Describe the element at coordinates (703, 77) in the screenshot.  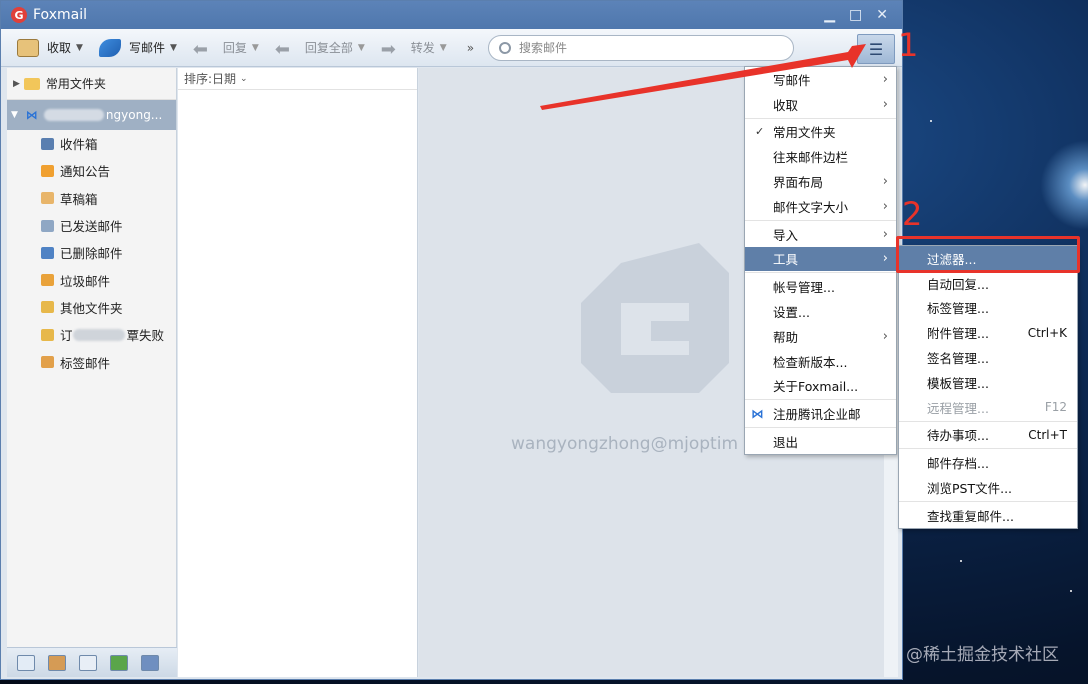
I see `annotation-arrow` at that location.